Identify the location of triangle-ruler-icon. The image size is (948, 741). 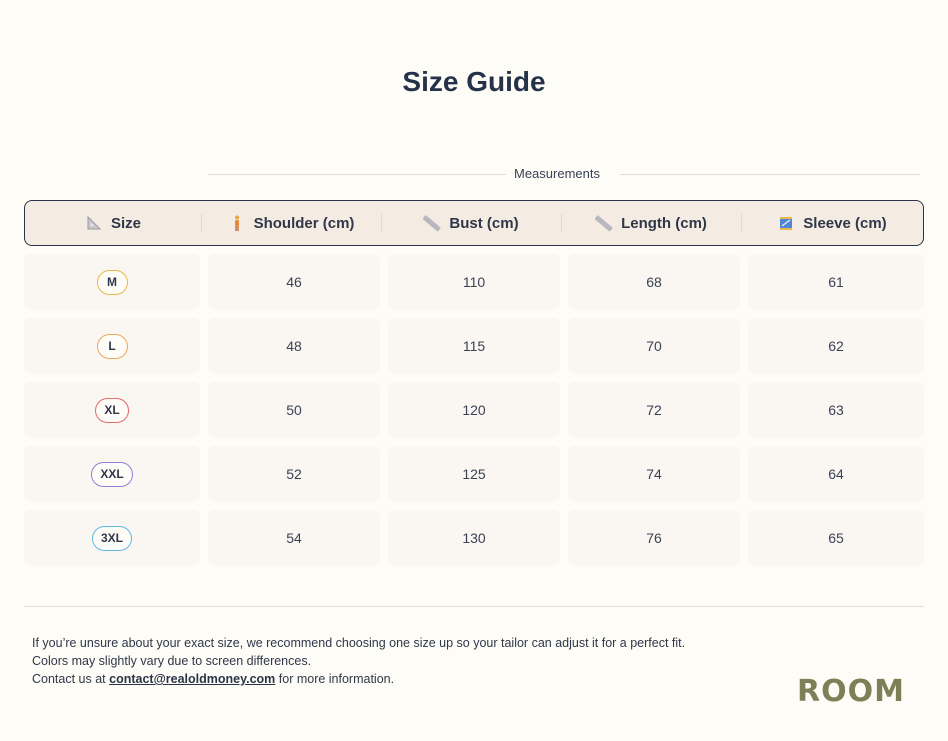
(94, 223).